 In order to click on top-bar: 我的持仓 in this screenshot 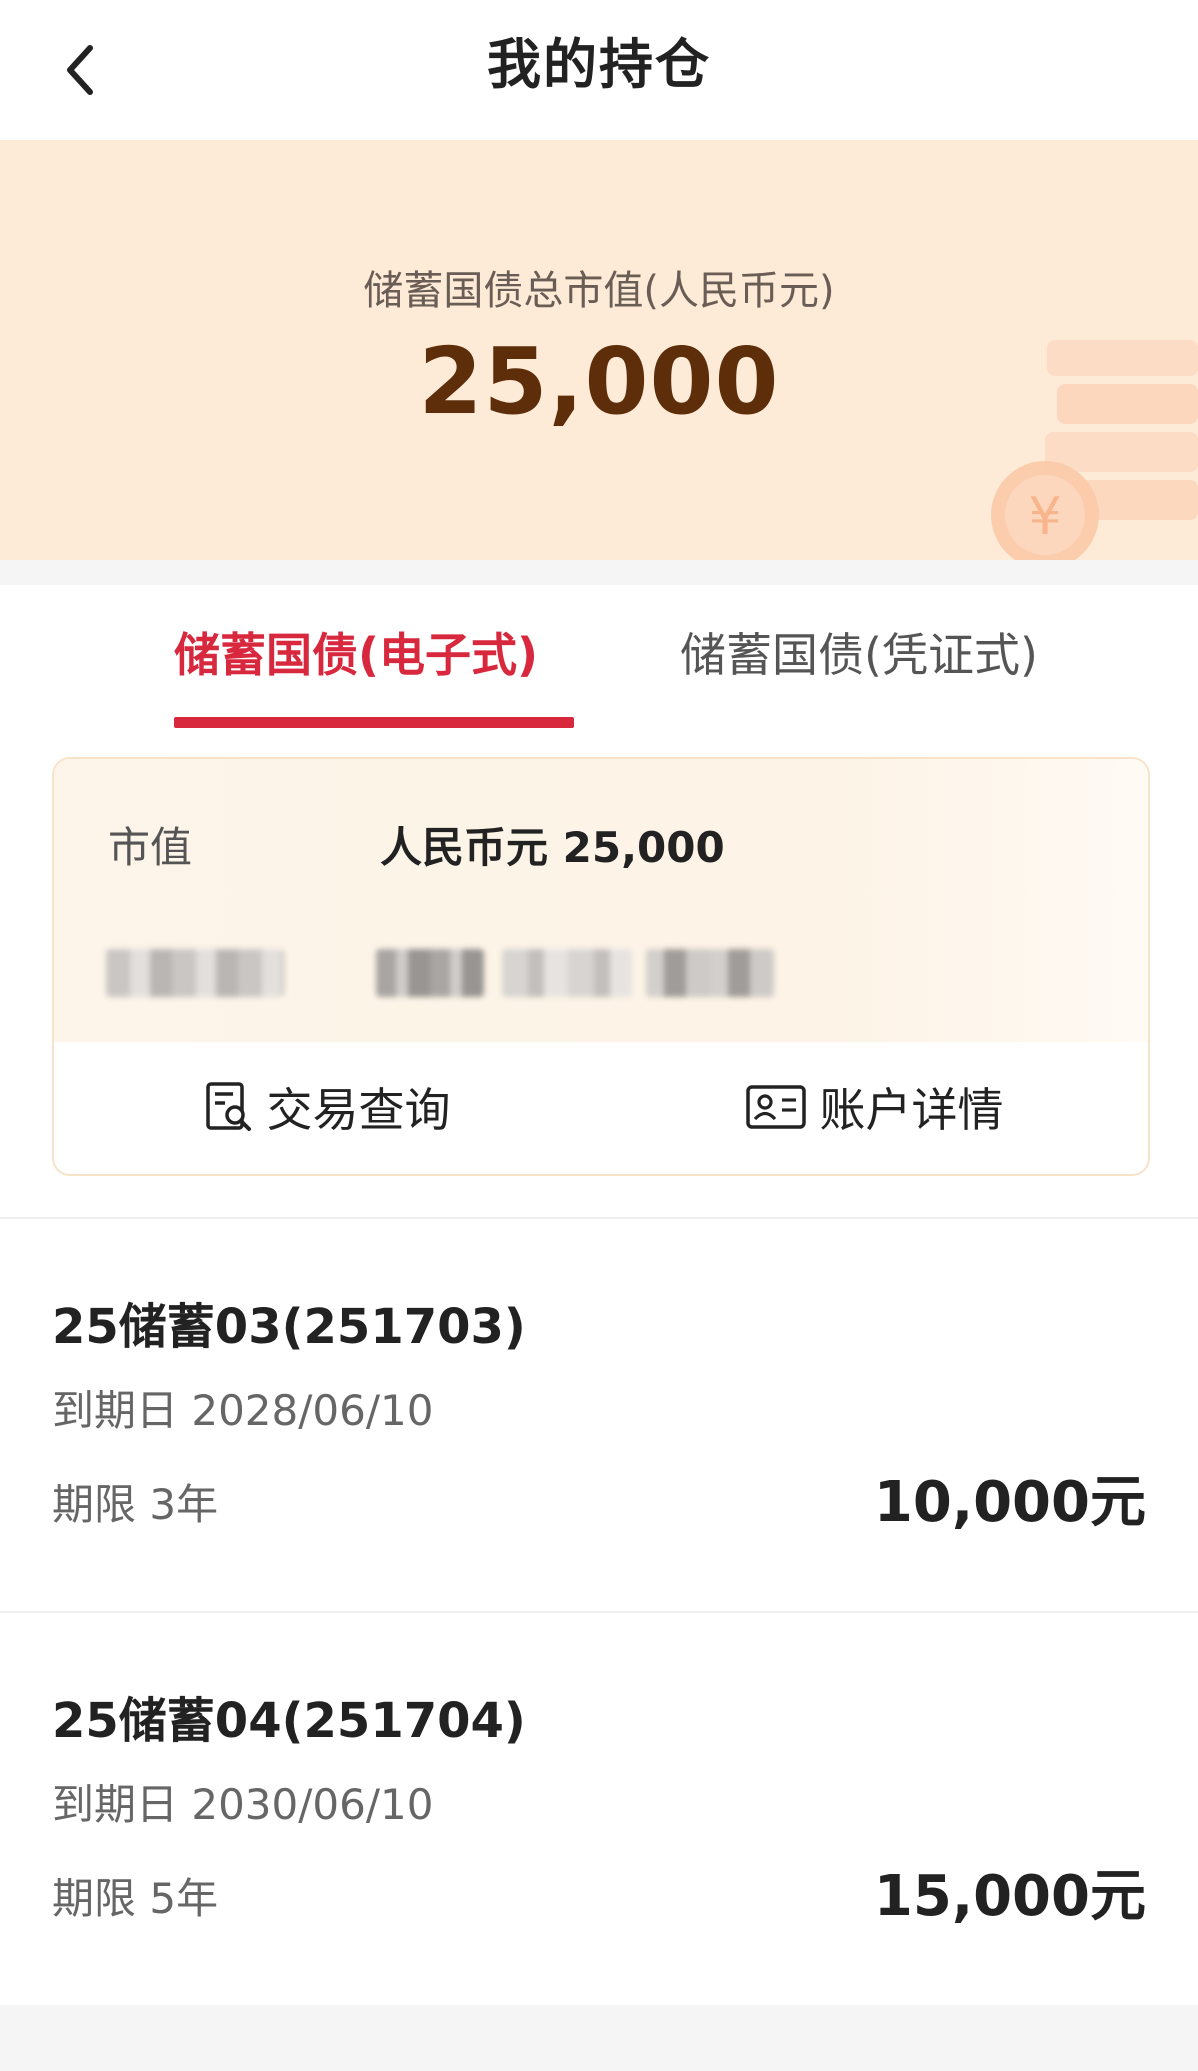, I will do `click(599, 70)`.